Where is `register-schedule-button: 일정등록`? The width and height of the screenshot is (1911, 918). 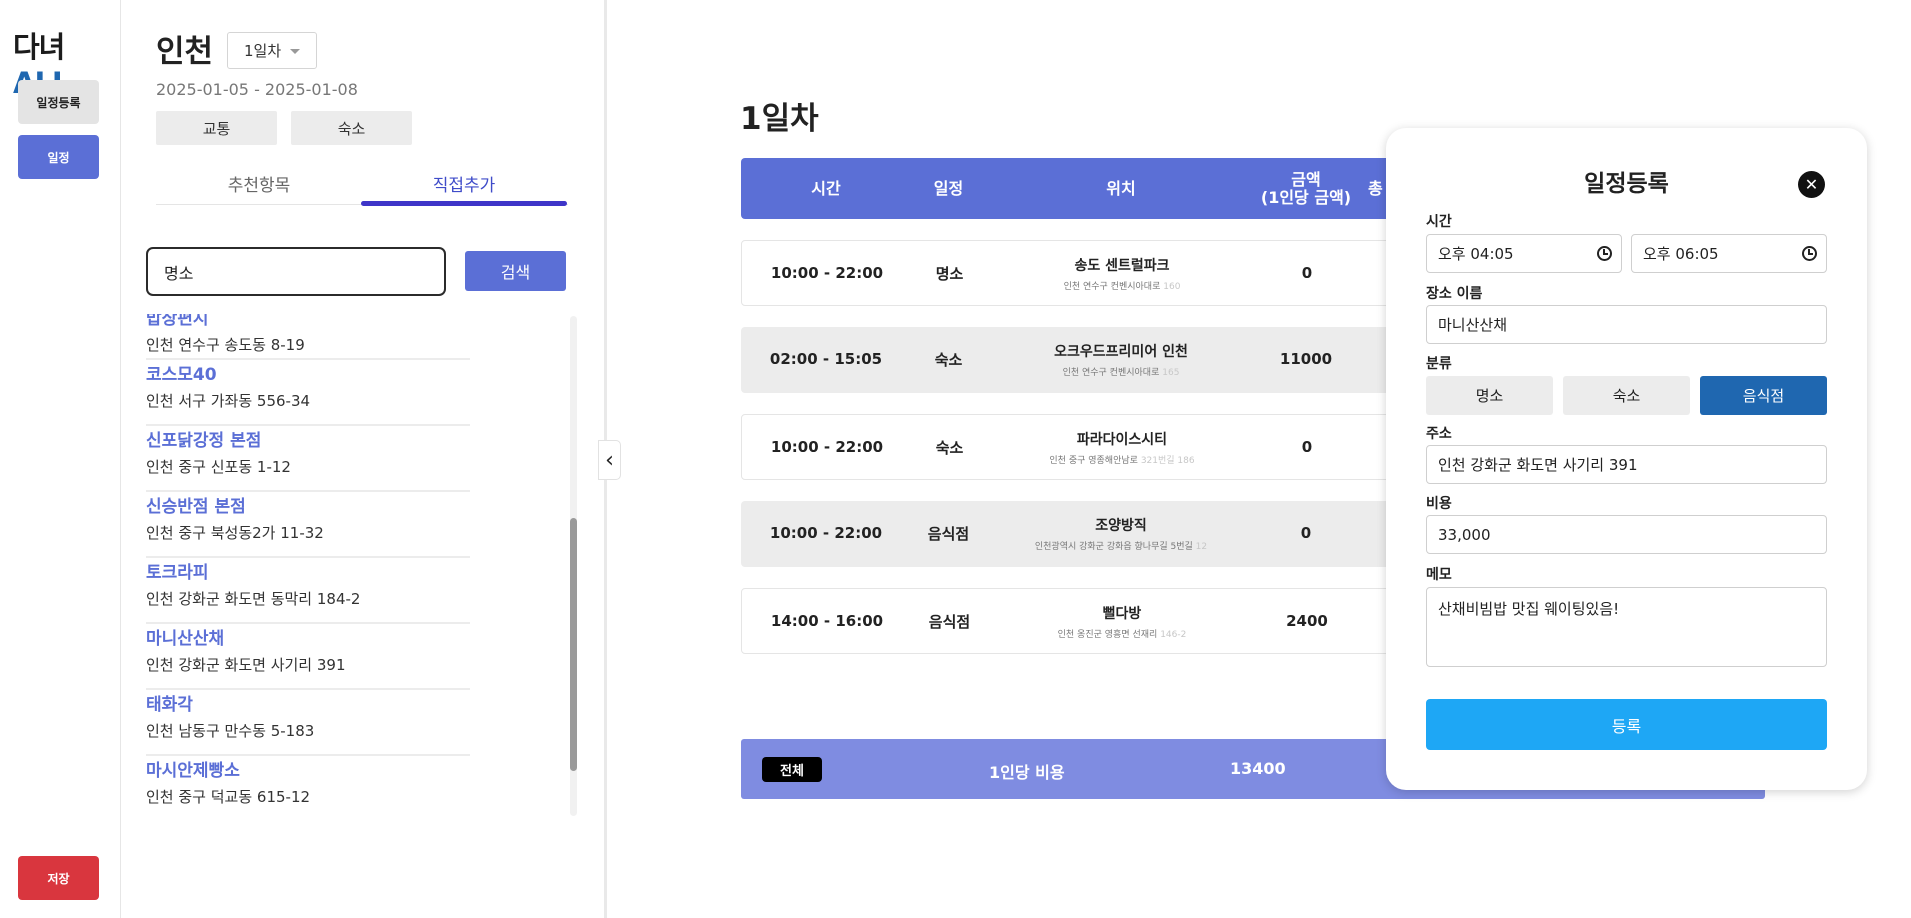 register-schedule-button: 일정등록 is located at coordinates (58, 102).